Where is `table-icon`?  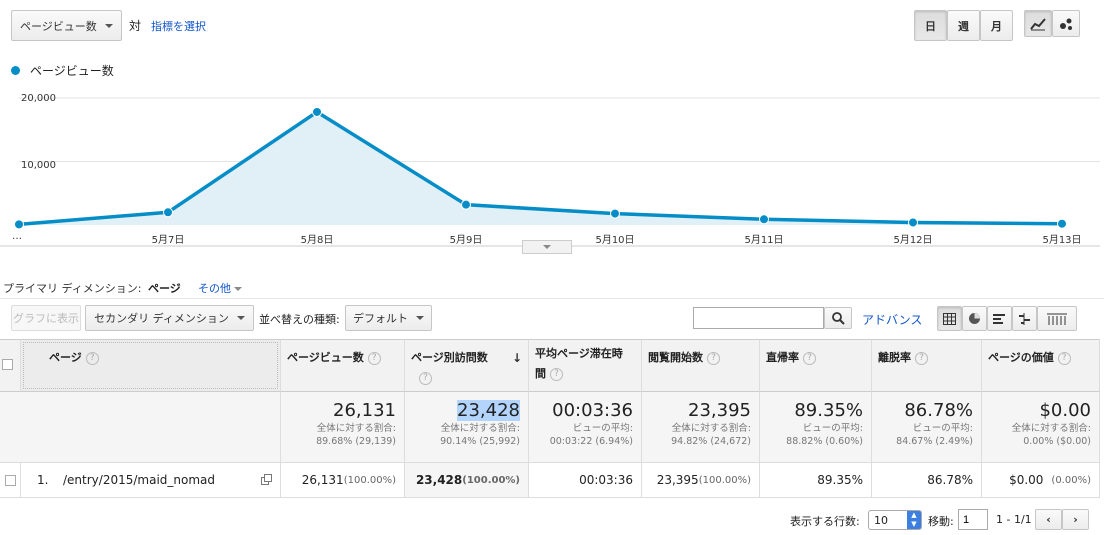
table-icon is located at coordinates (949, 318).